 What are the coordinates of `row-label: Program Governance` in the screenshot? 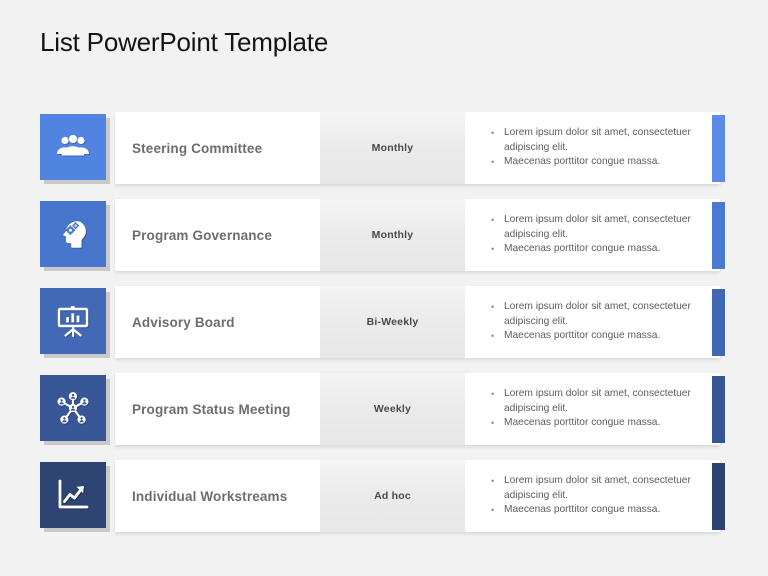 It's located at (217, 235).